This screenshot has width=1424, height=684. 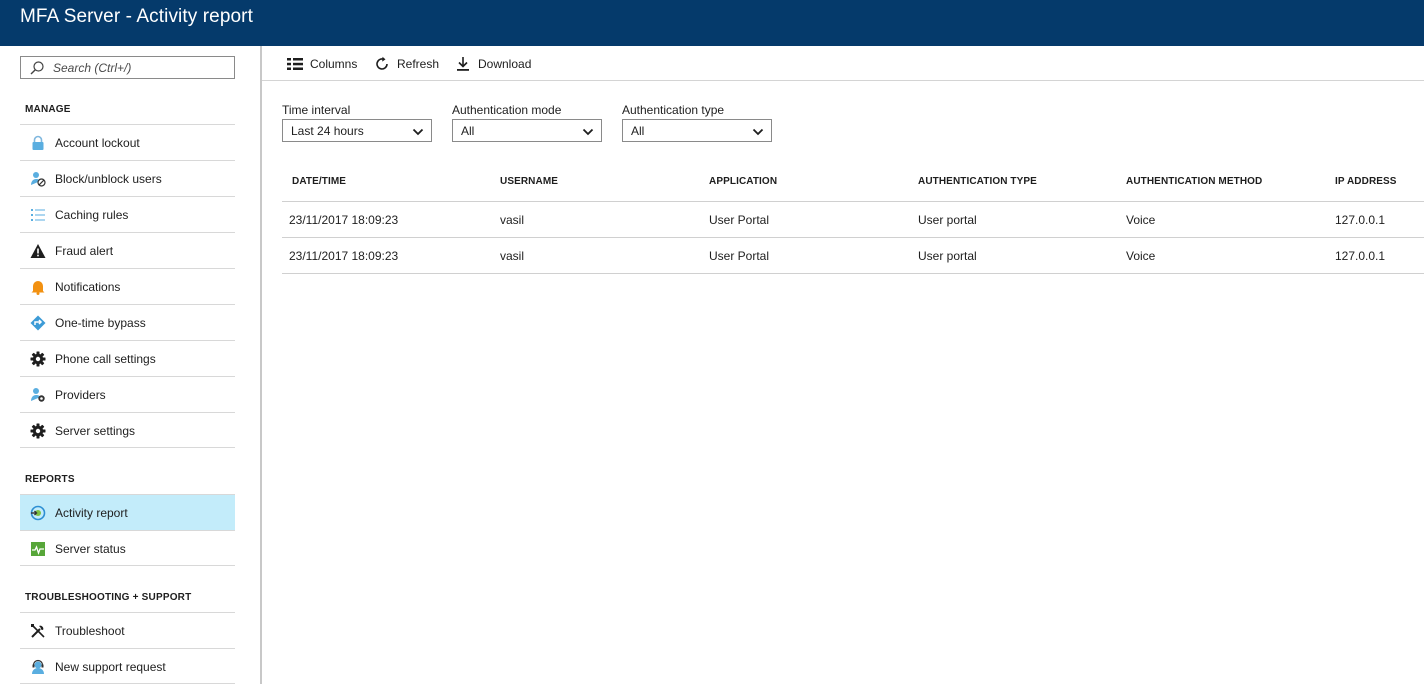 What do you see at coordinates (295, 64) in the screenshot?
I see `columns-icon` at bounding box center [295, 64].